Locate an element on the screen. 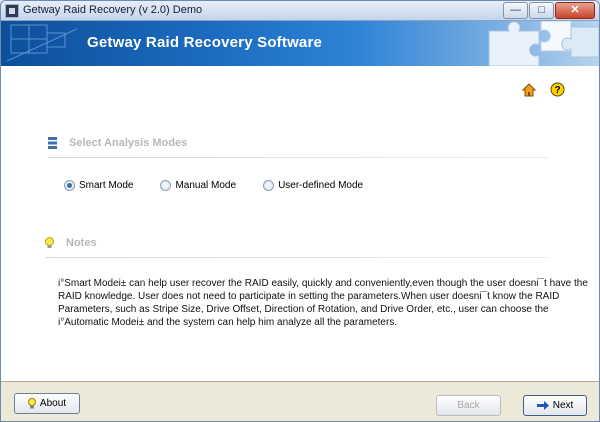 This screenshot has height=422, width=600. home-icon is located at coordinates (529, 90).